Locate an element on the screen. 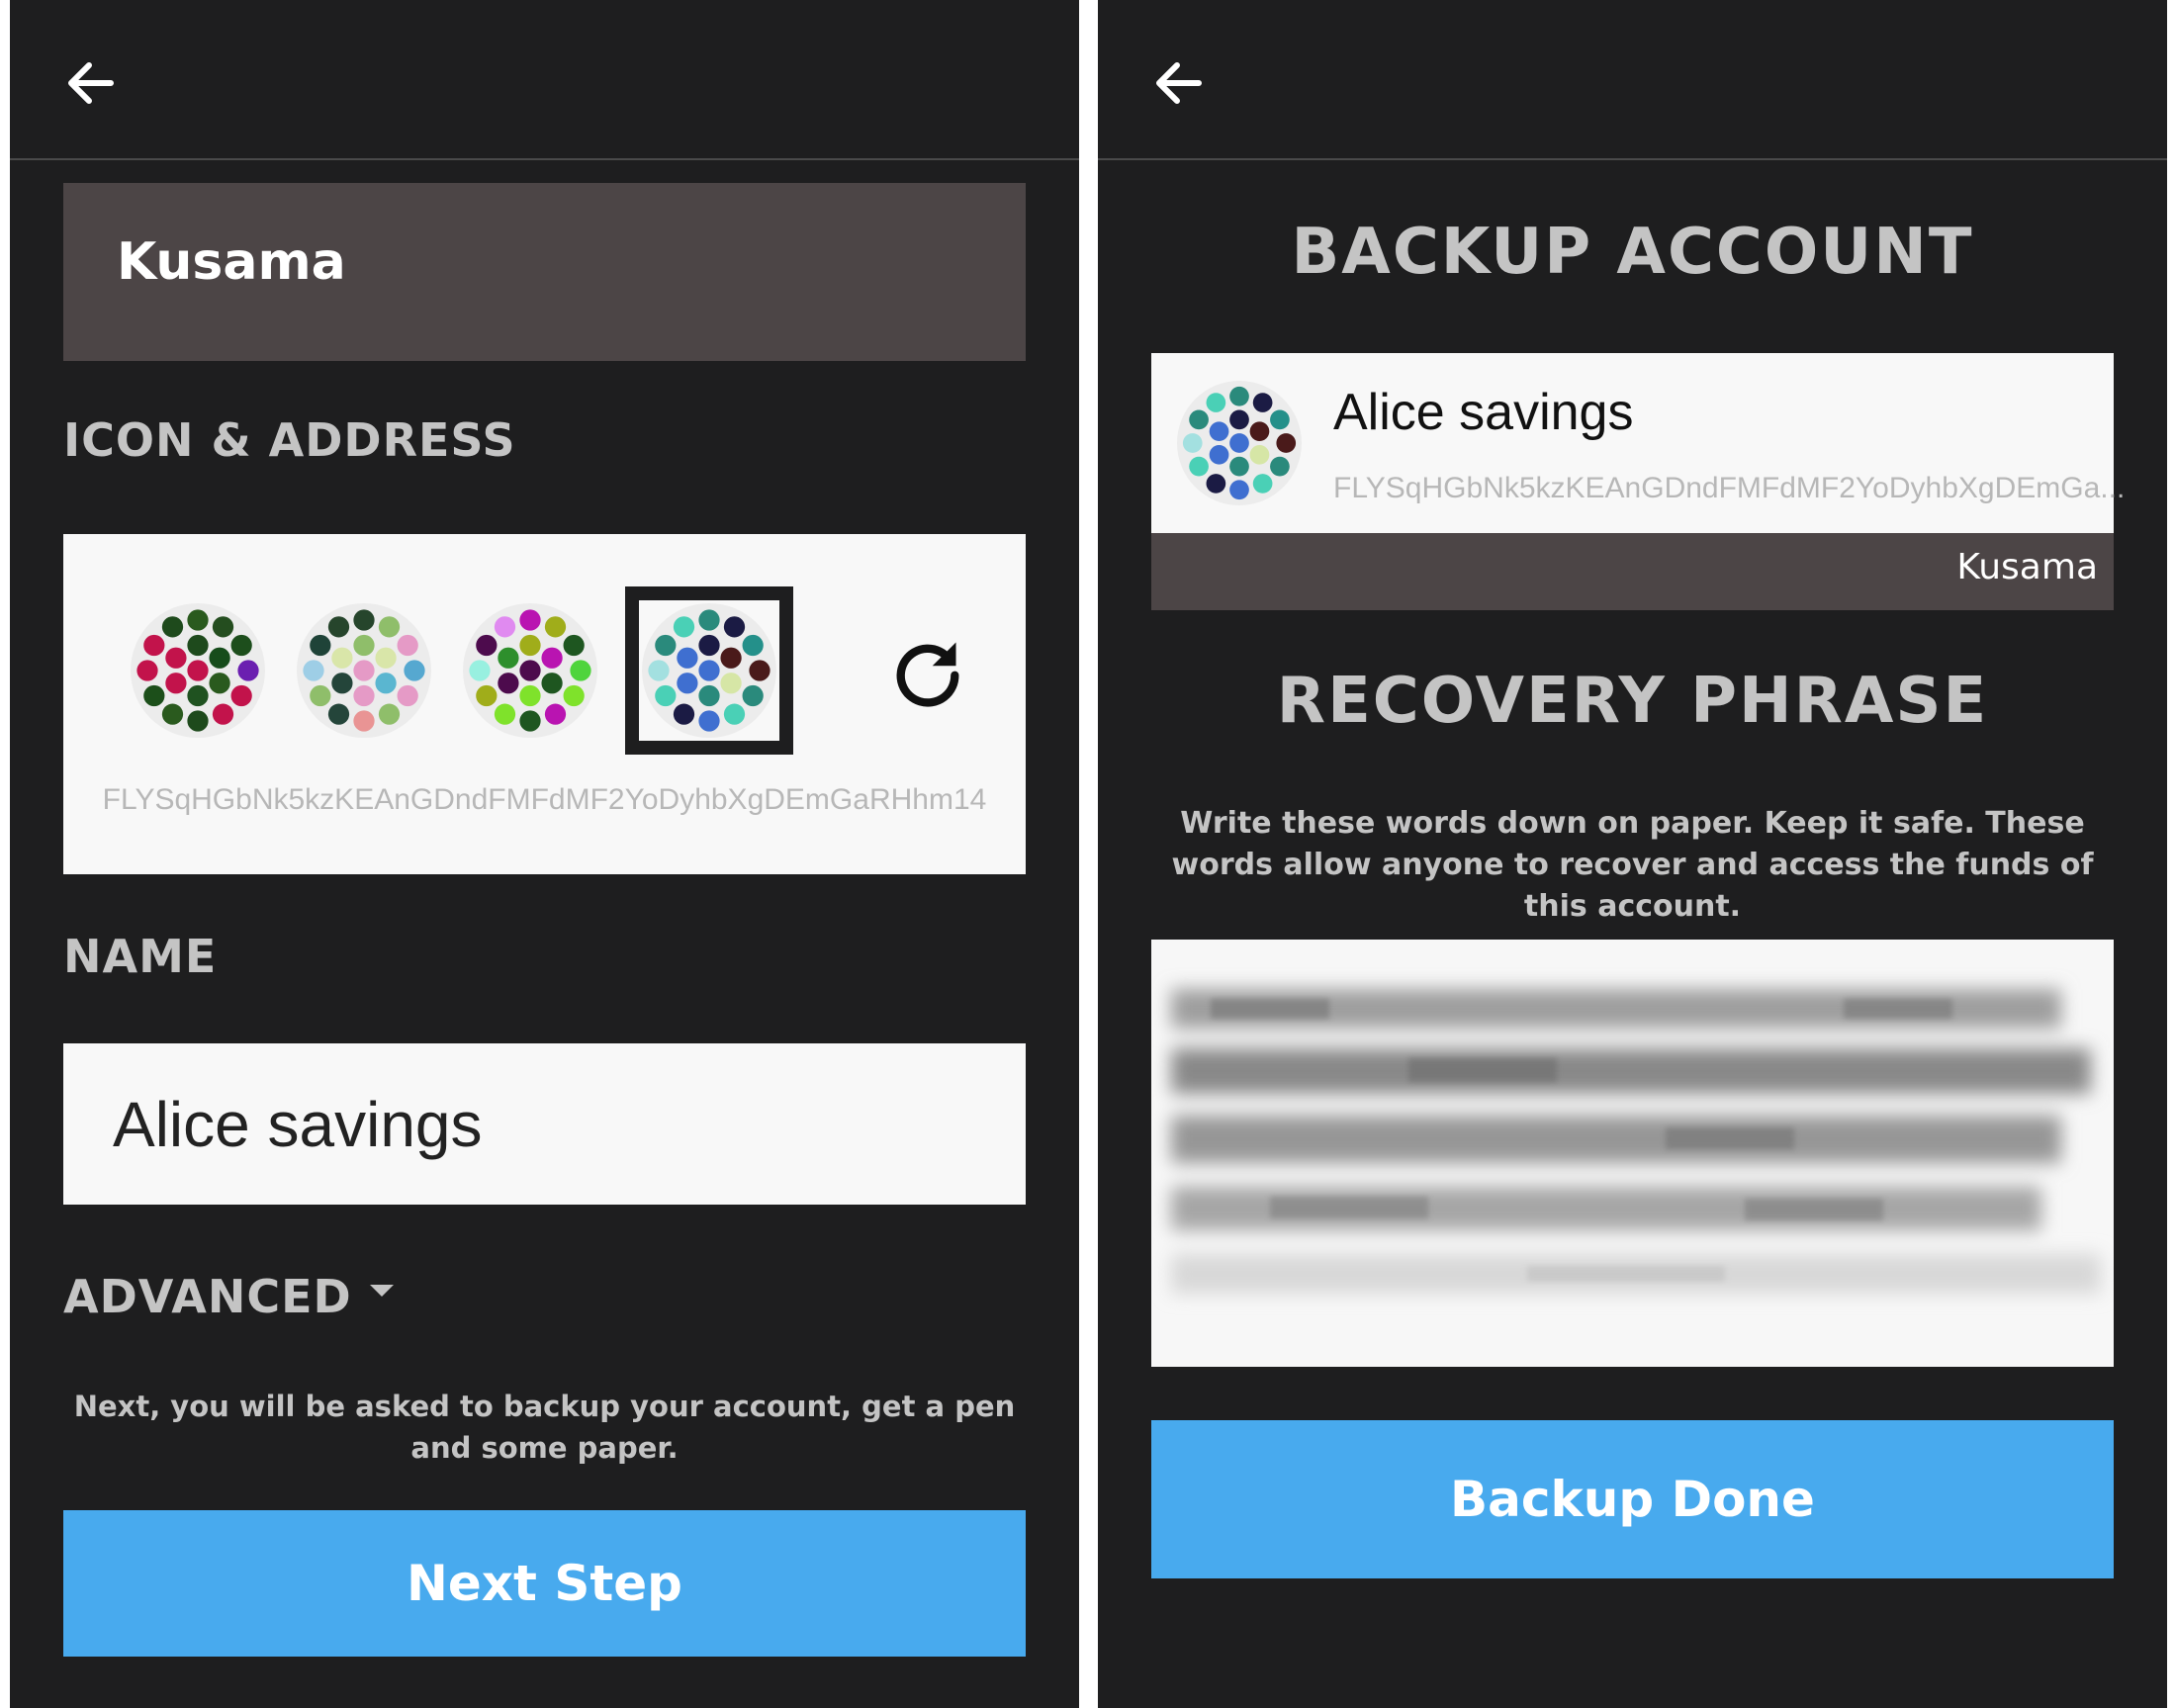 This screenshot has height=1708, width=2175. backup-account-title: BACKUP ACCOUNT is located at coordinates (1632, 252).